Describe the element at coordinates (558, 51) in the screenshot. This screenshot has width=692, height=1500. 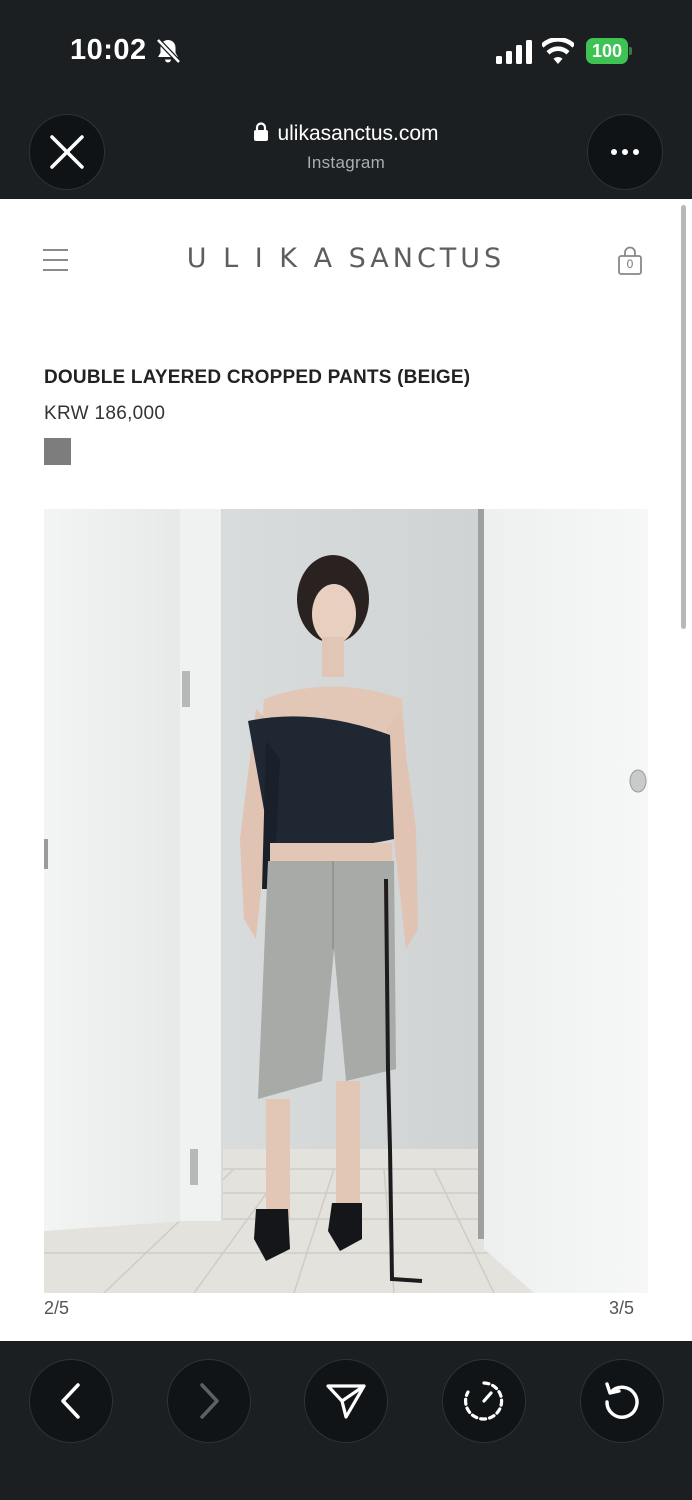
I see `wifi-icon` at that location.